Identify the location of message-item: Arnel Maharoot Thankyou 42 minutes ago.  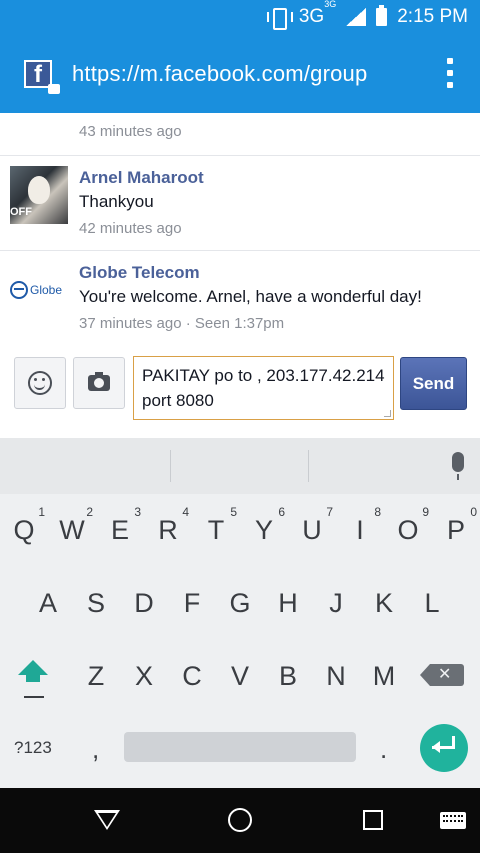
(240, 203).